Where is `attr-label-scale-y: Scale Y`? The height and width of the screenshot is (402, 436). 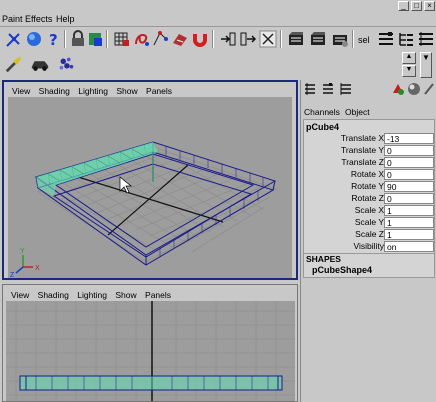 attr-label-scale-y: Scale Y is located at coordinates (369, 222).